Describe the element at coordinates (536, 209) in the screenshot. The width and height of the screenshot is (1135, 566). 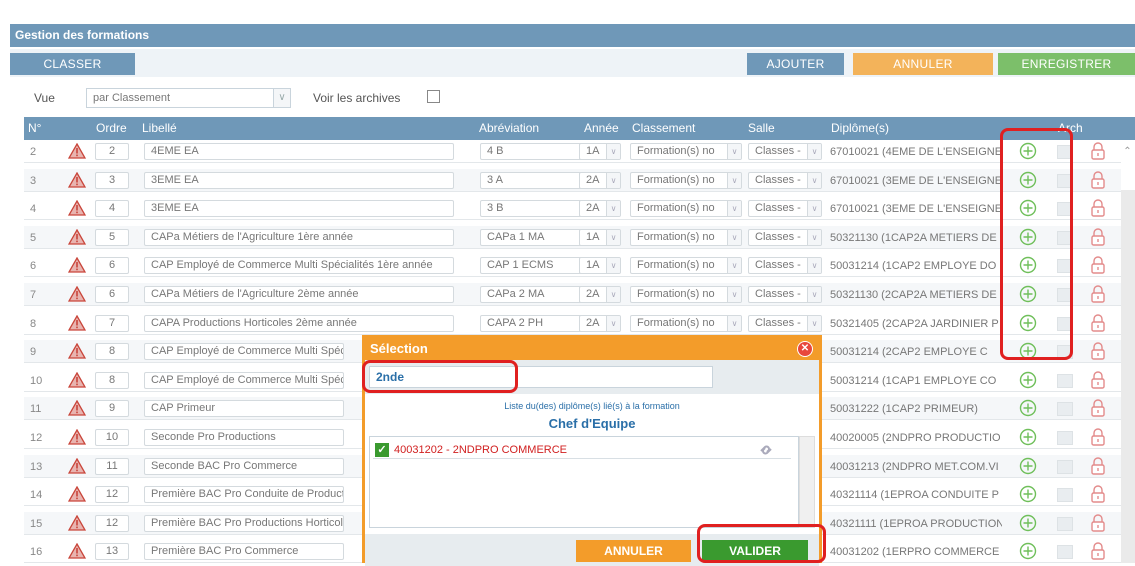
I see `abreviation-field: 3 B` at that location.